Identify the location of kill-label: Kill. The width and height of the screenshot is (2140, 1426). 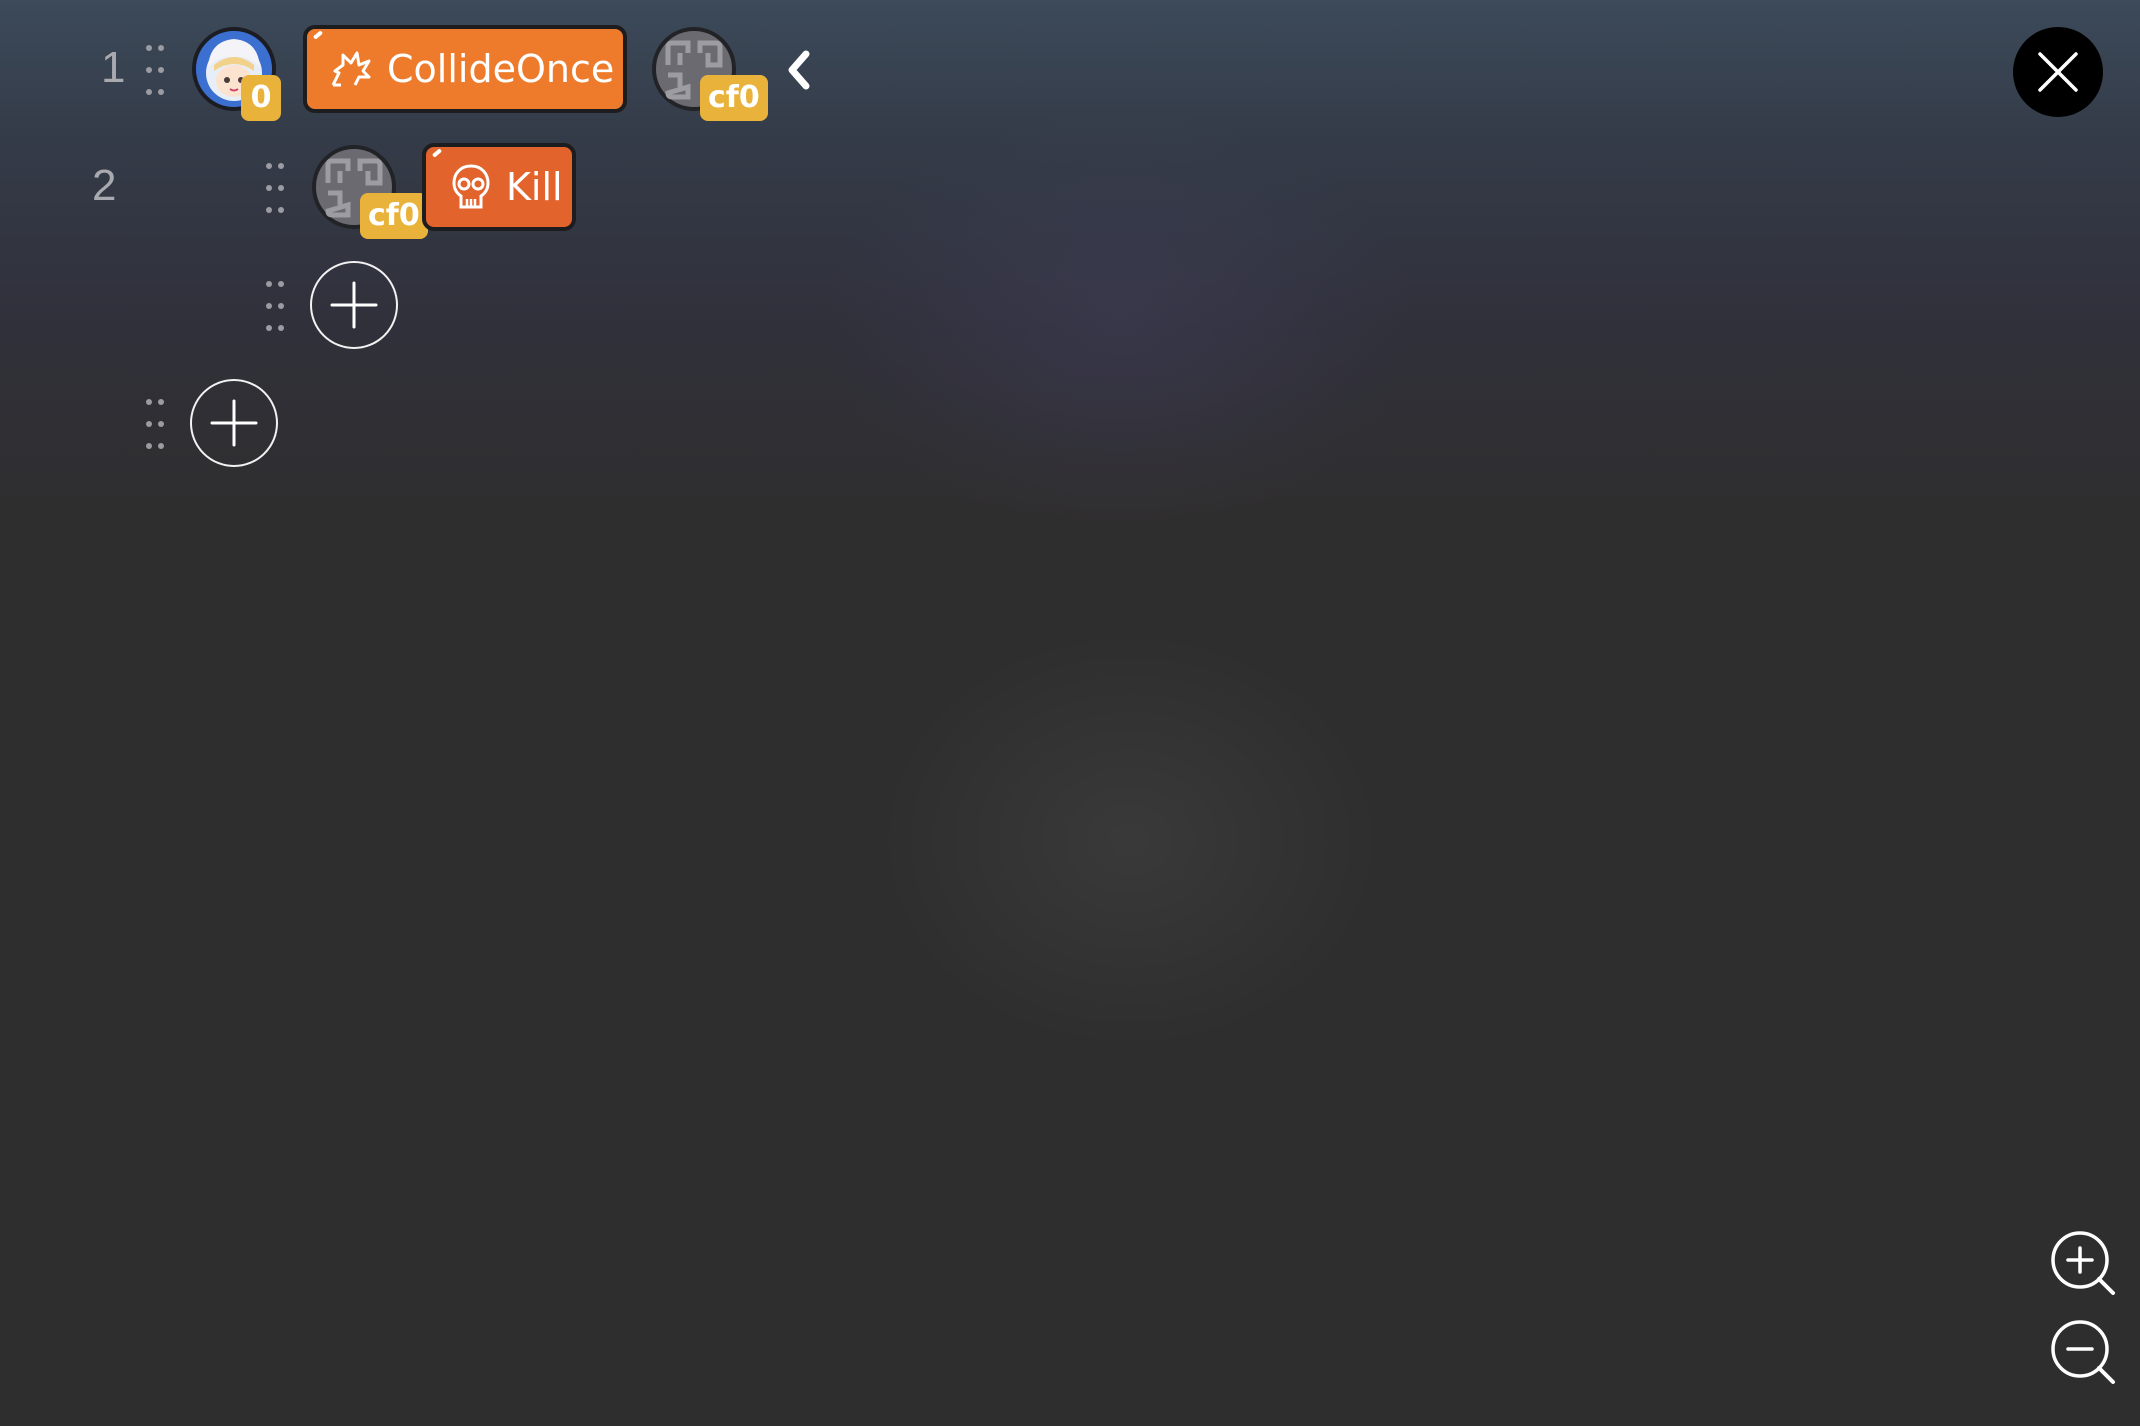
(534, 187).